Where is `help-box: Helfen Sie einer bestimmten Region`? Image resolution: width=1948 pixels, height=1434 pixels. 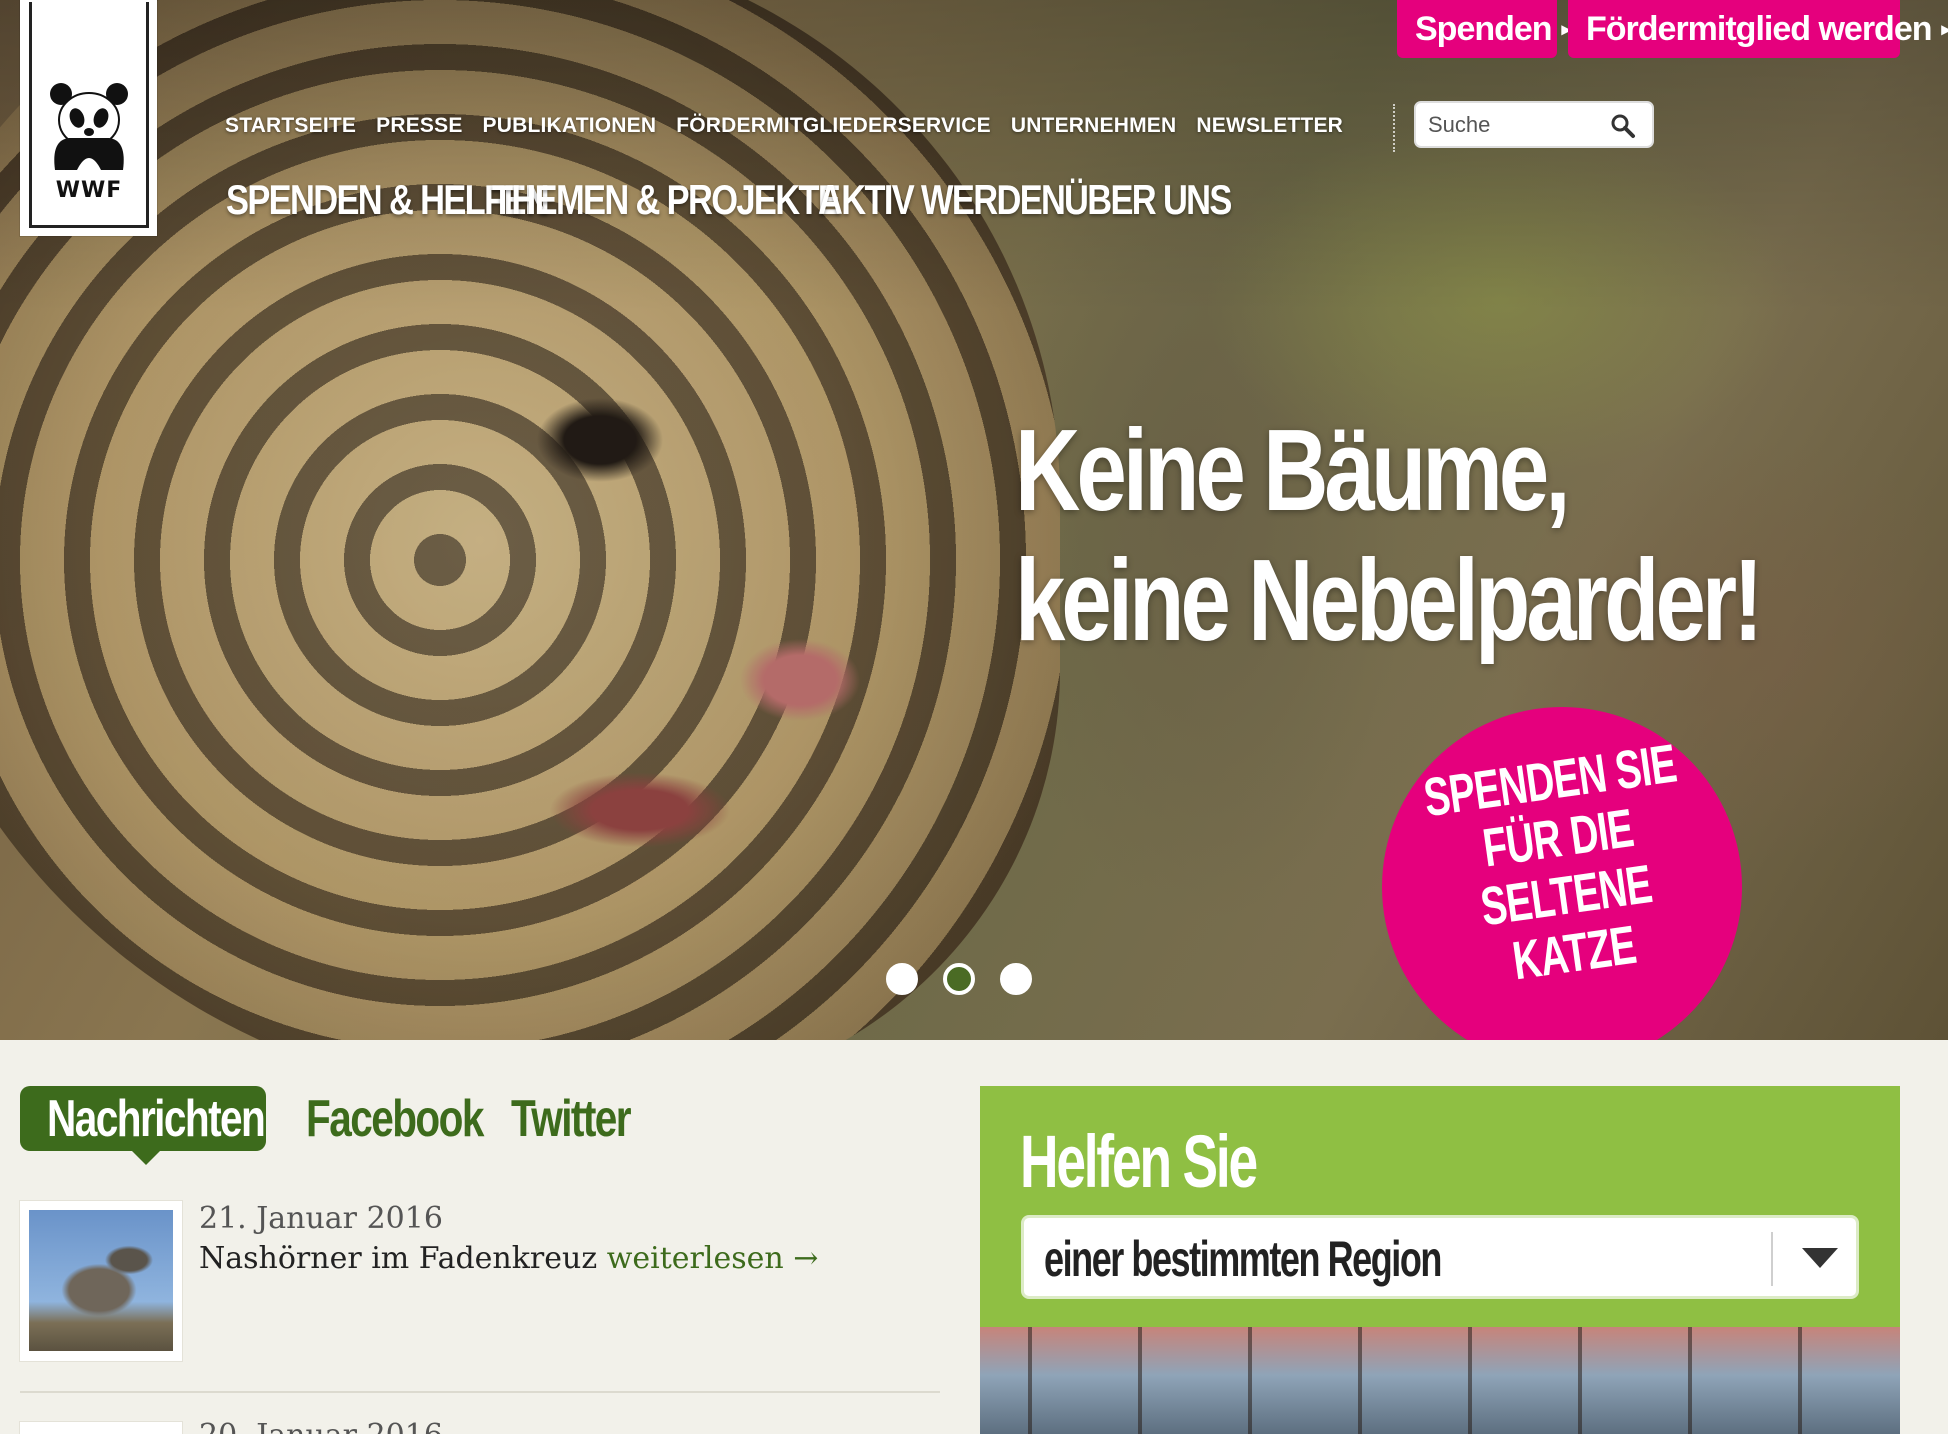 help-box: Helfen Sie einer bestimmten Region is located at coordinates (1440, 1260).